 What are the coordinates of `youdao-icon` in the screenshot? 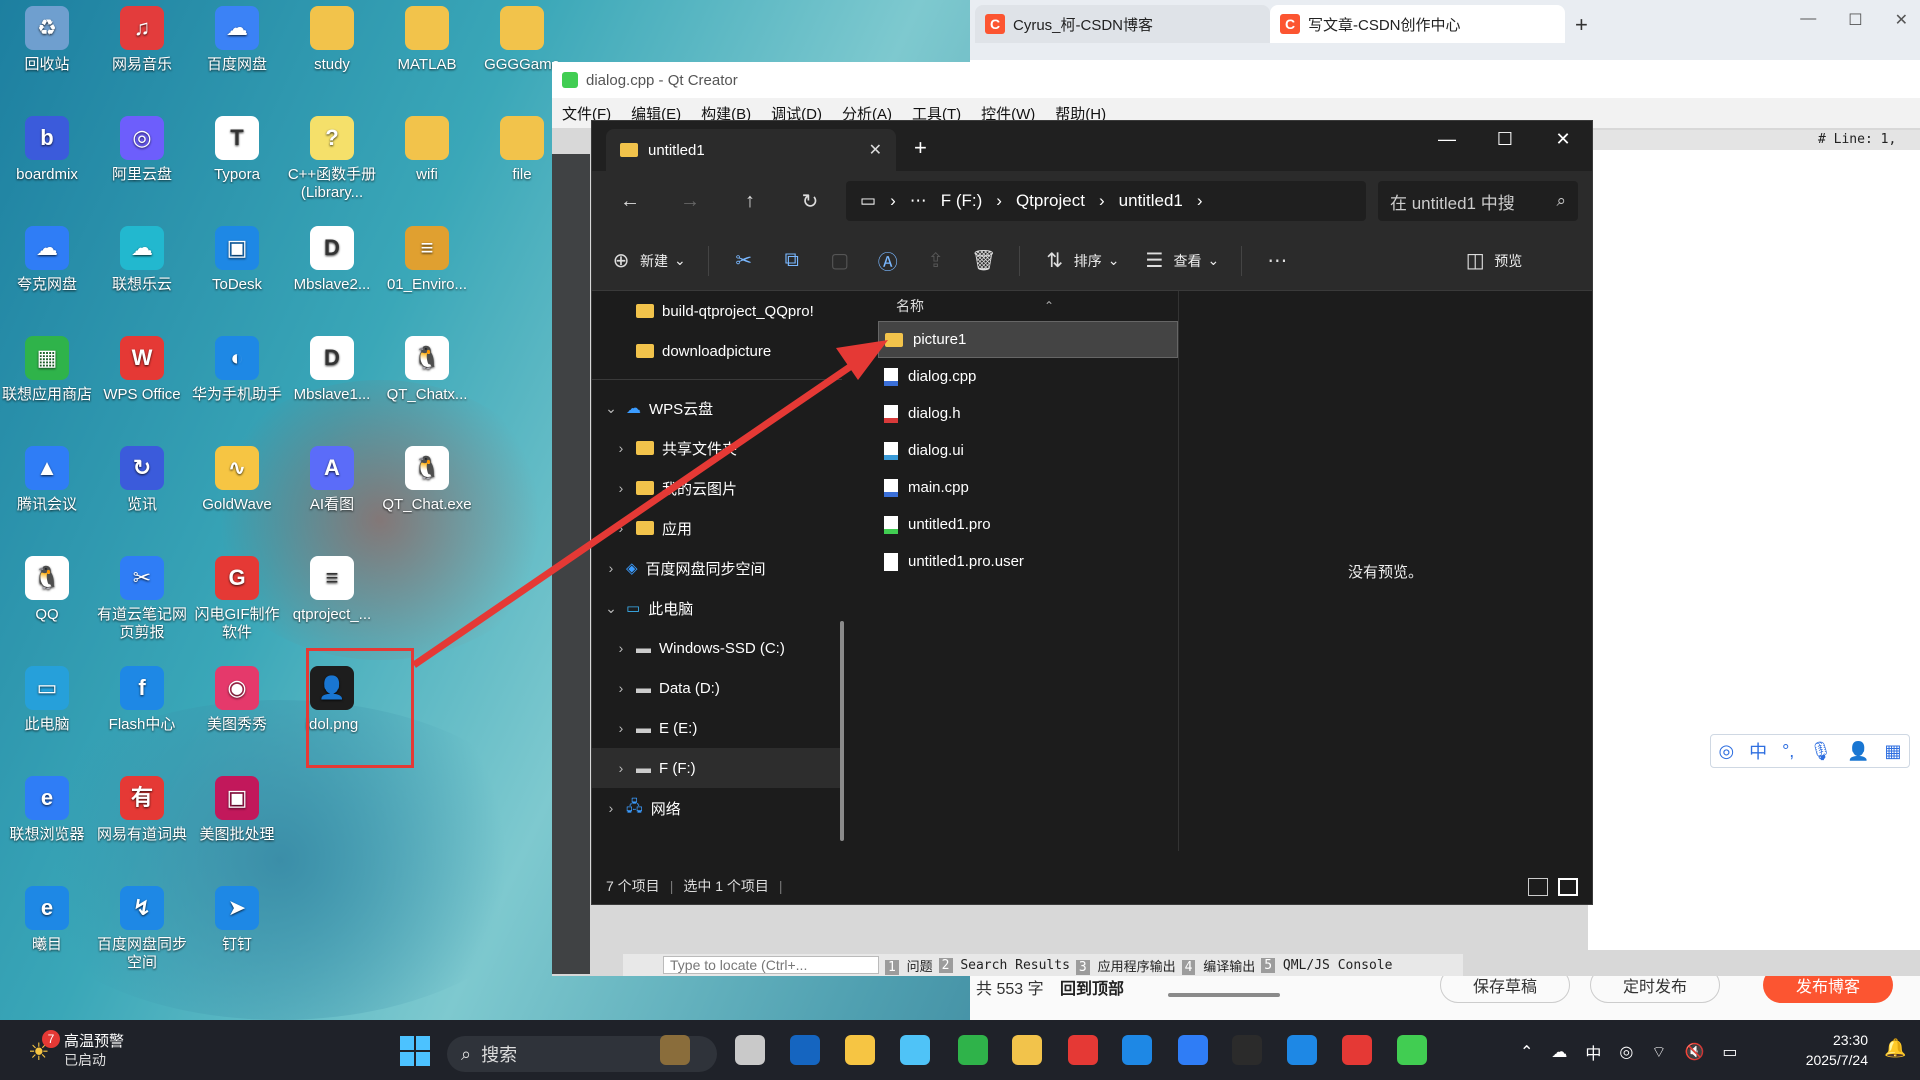 It's located at (1357, 1050).